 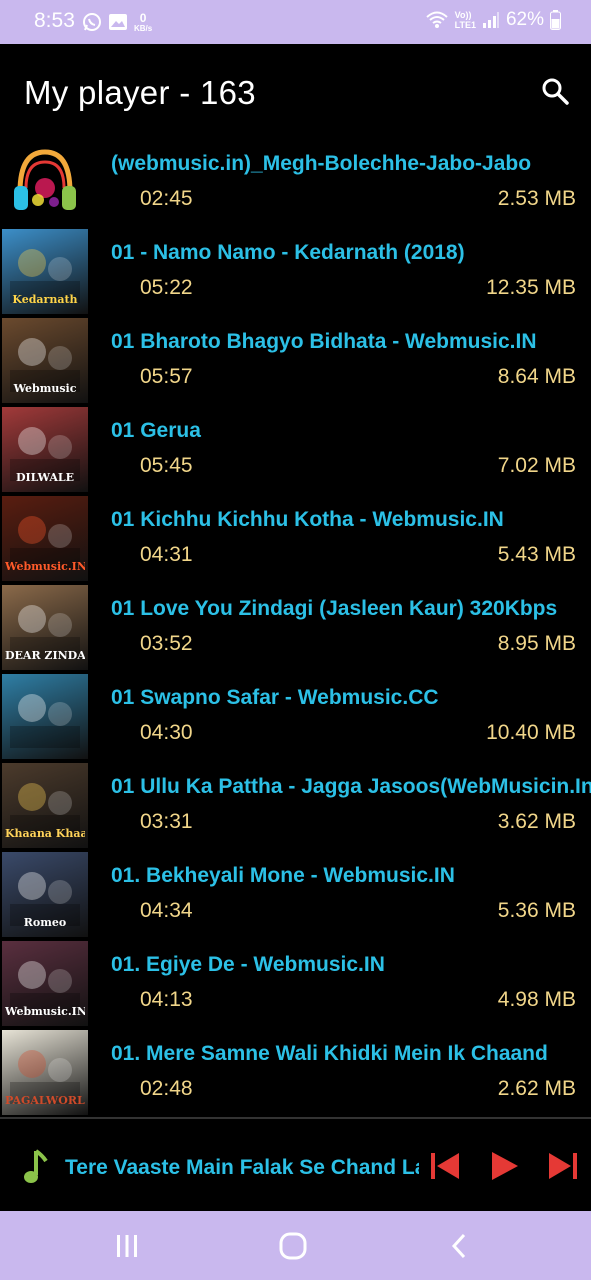 I want to click on song-duration: 04:31, so click(x=166, y=554).